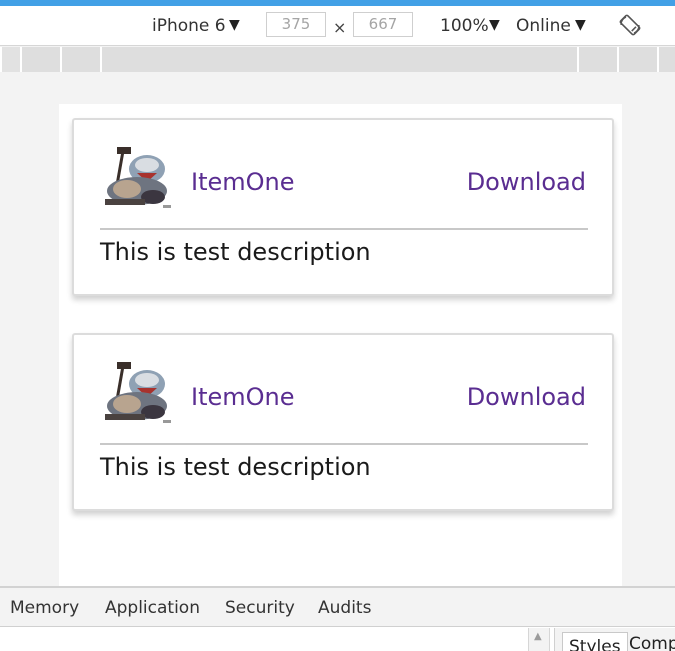 The height and width of the screenshot is (651, 675). I want to click on tab-audits: Audits, so click(344, 608).